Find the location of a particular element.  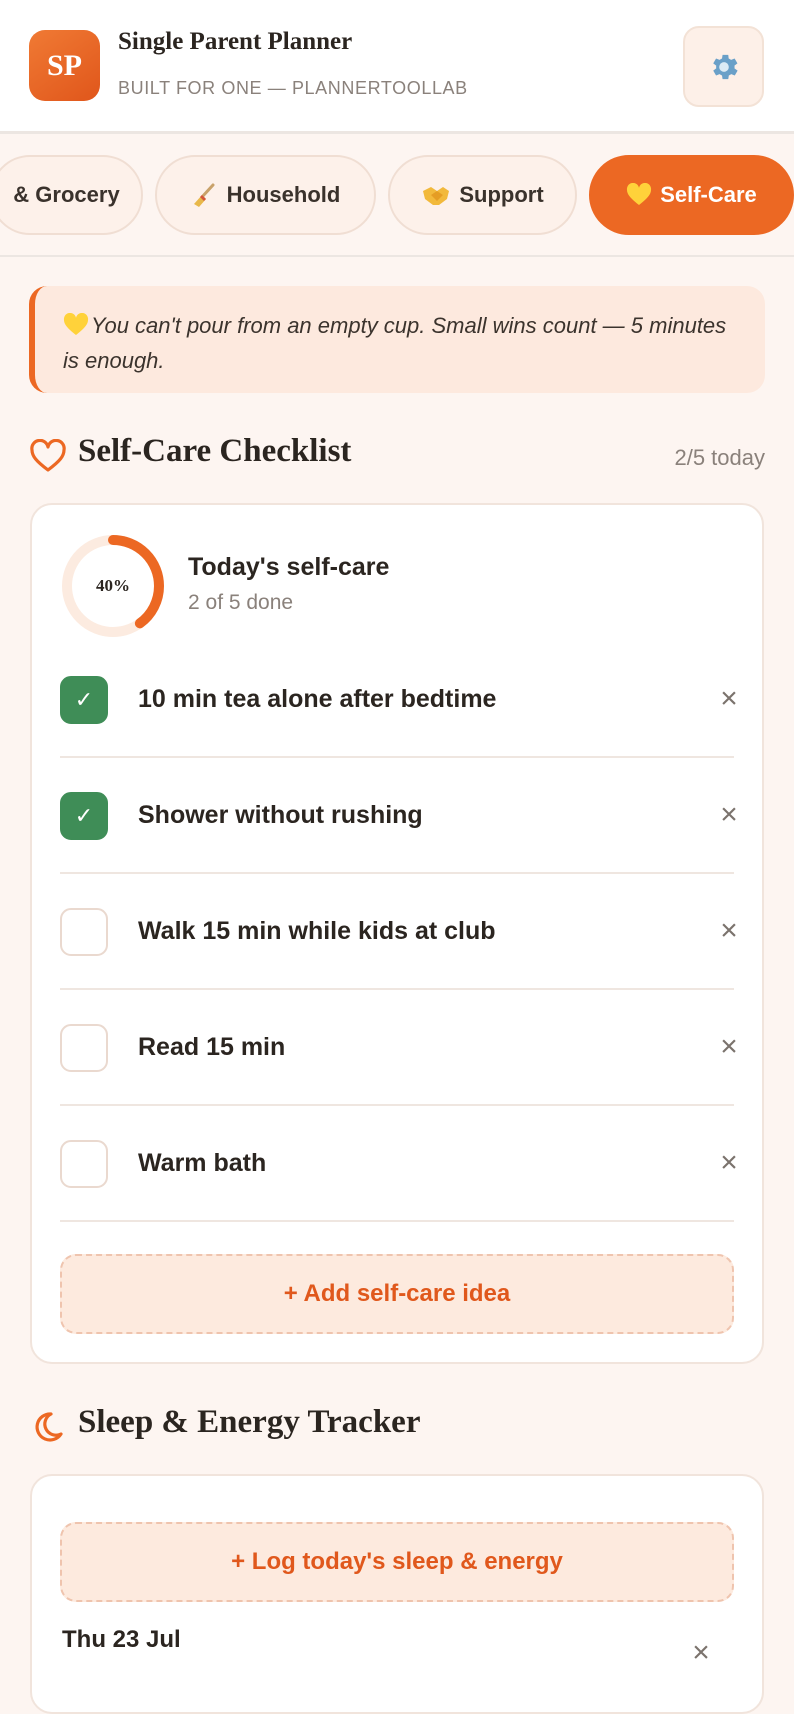

moon-icon is located at coordinates (49, 1427).